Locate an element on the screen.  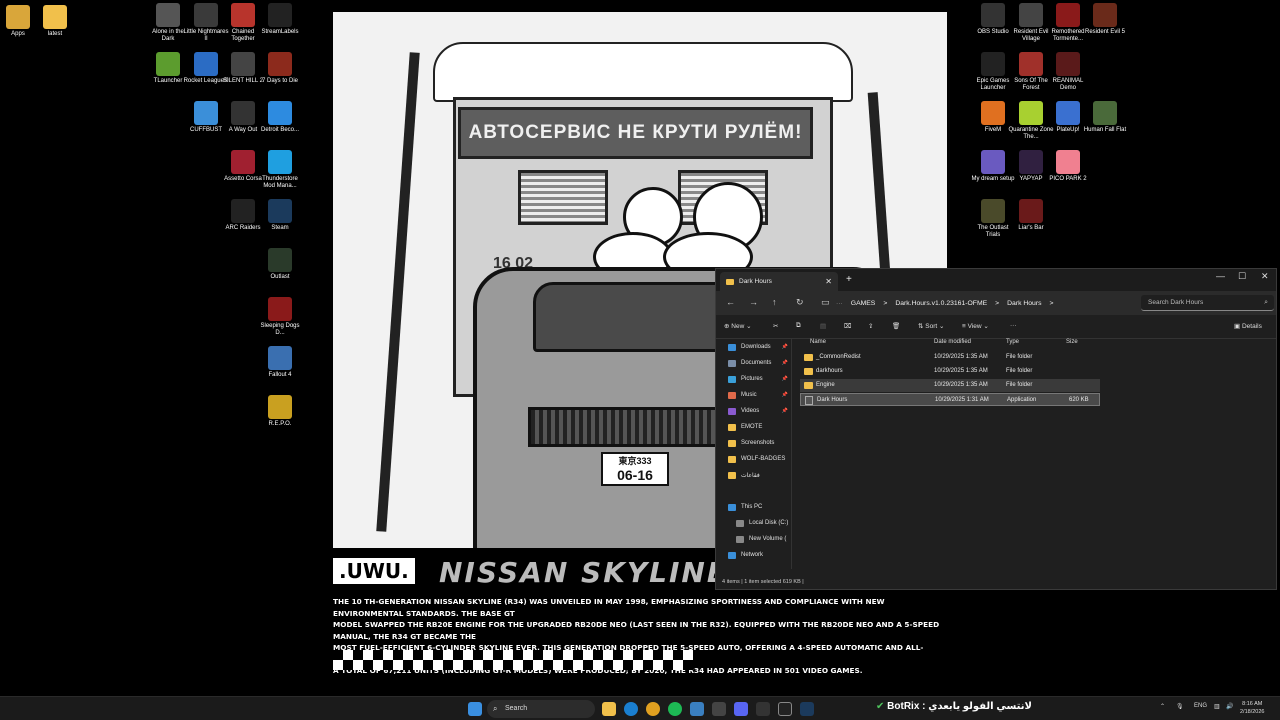
nav-item: Screenshots is located at coordinates (759, 443).